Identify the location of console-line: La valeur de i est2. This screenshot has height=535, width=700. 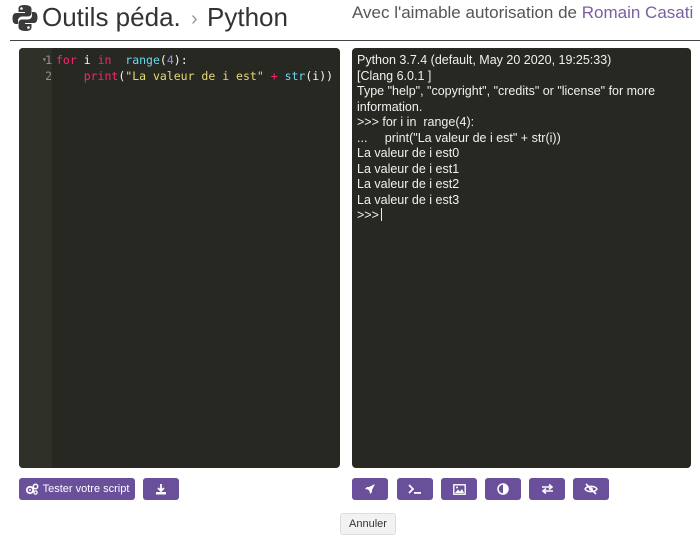
(408, 184).